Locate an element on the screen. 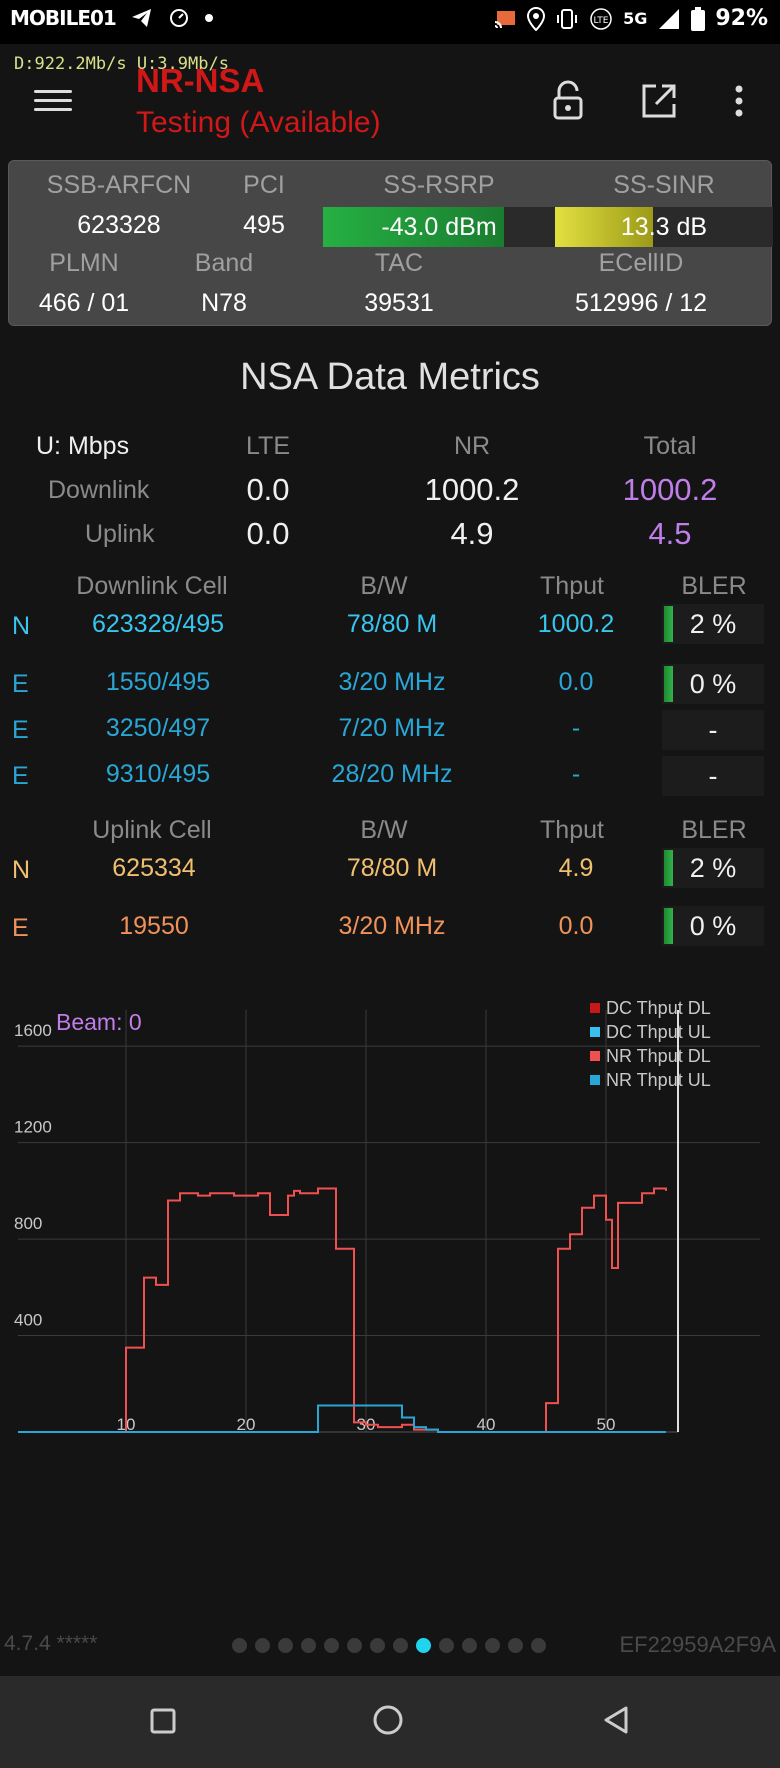 Image resolution: width=780 pixels, height=1768 pixels. dl-row-cell: 3250/497 is located at coordinates (158, 728).